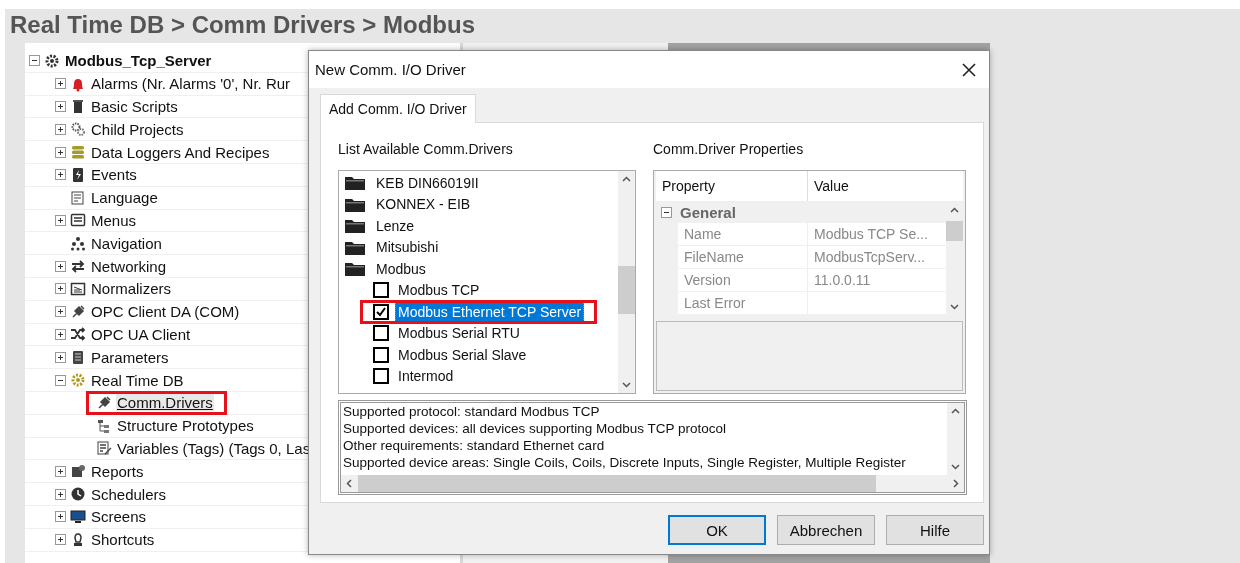 This screenshot has height=563, width=1240. I want to click on property-group: General, so click(708, 212).